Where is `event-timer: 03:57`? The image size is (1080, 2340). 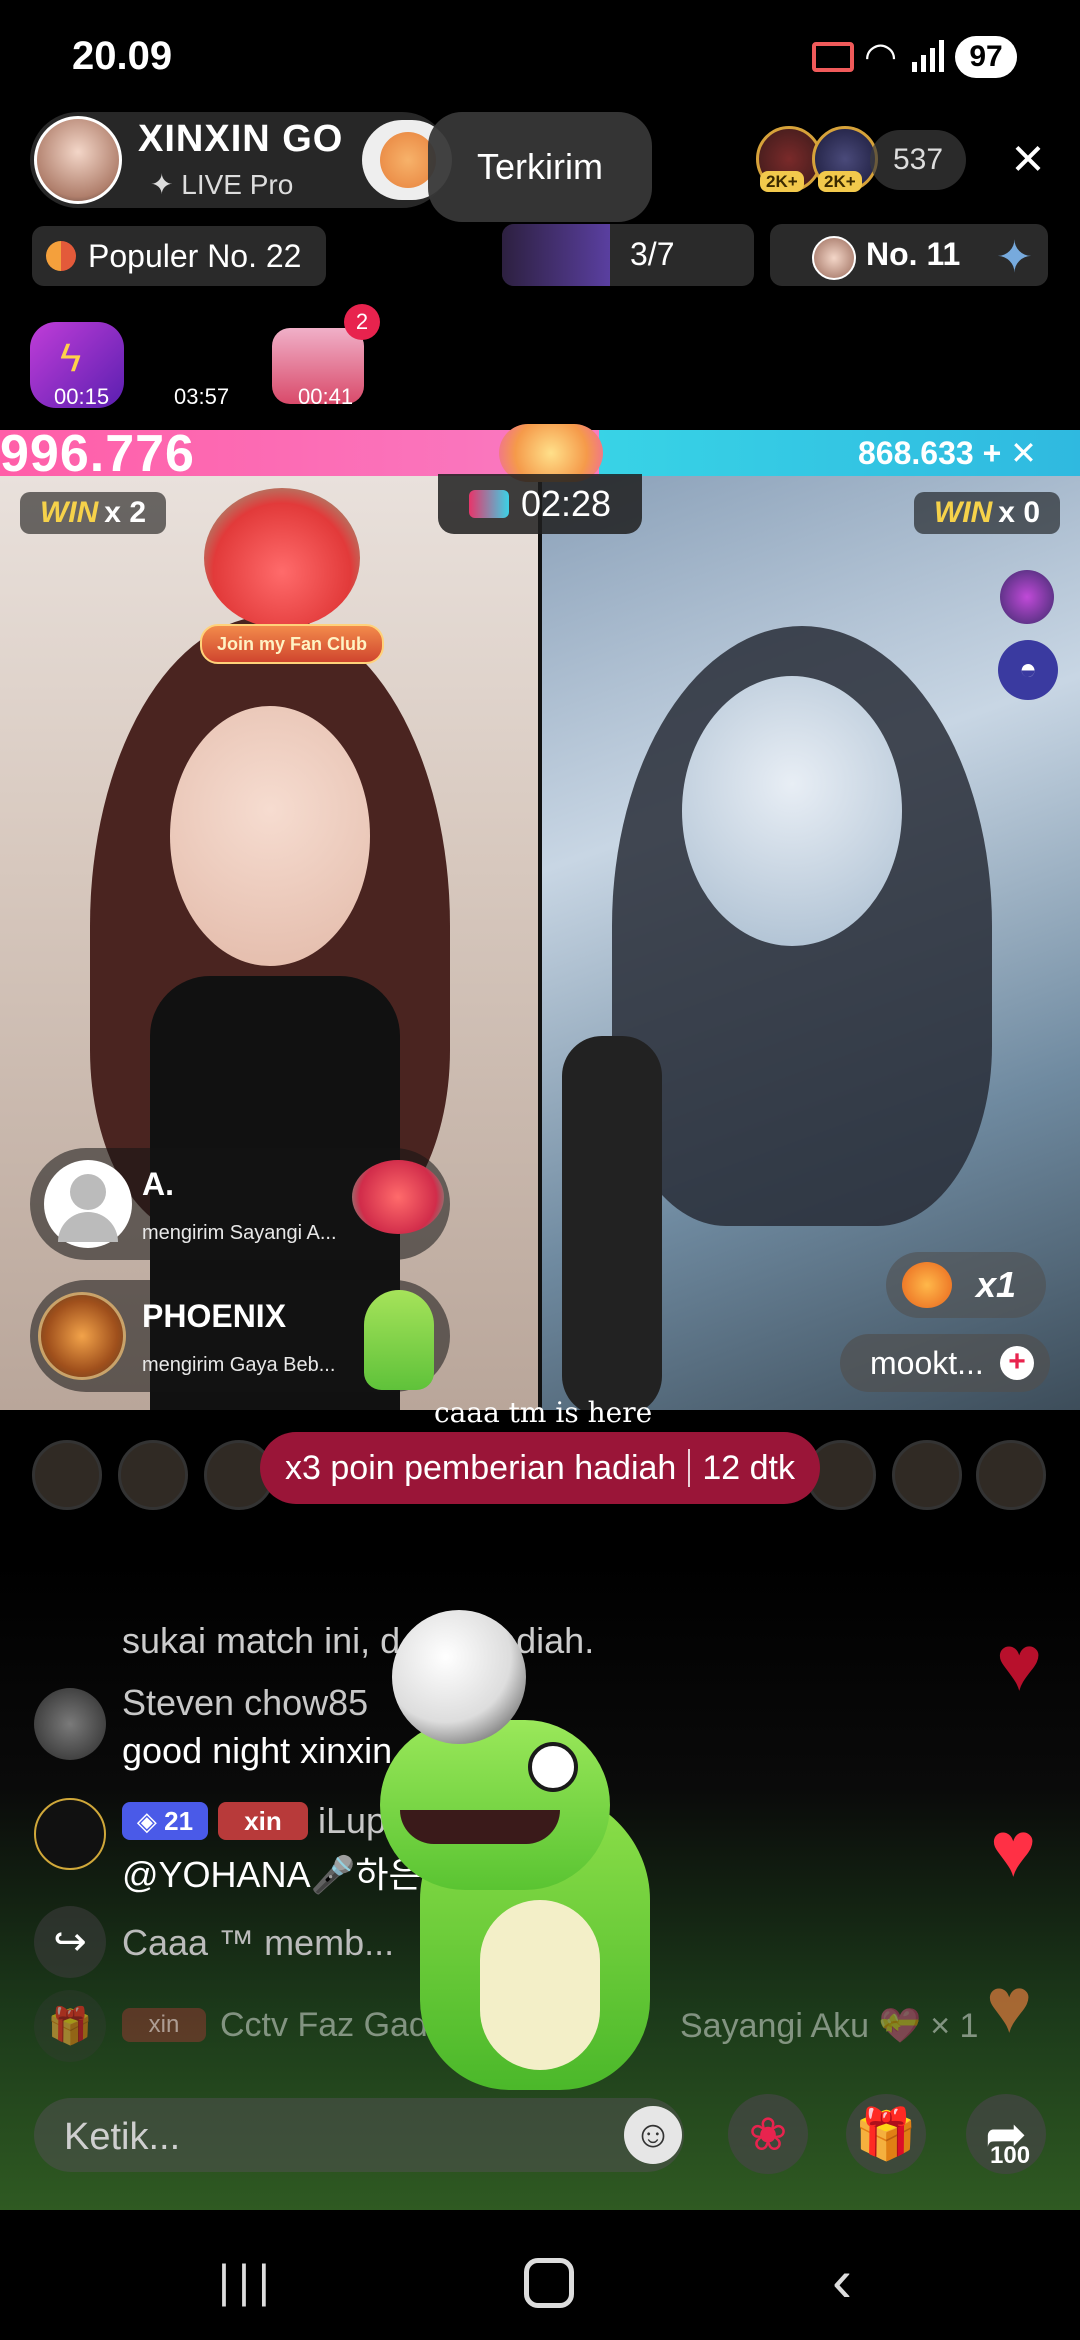 event-timer: 03:57 is located at coordinates (202, 396).